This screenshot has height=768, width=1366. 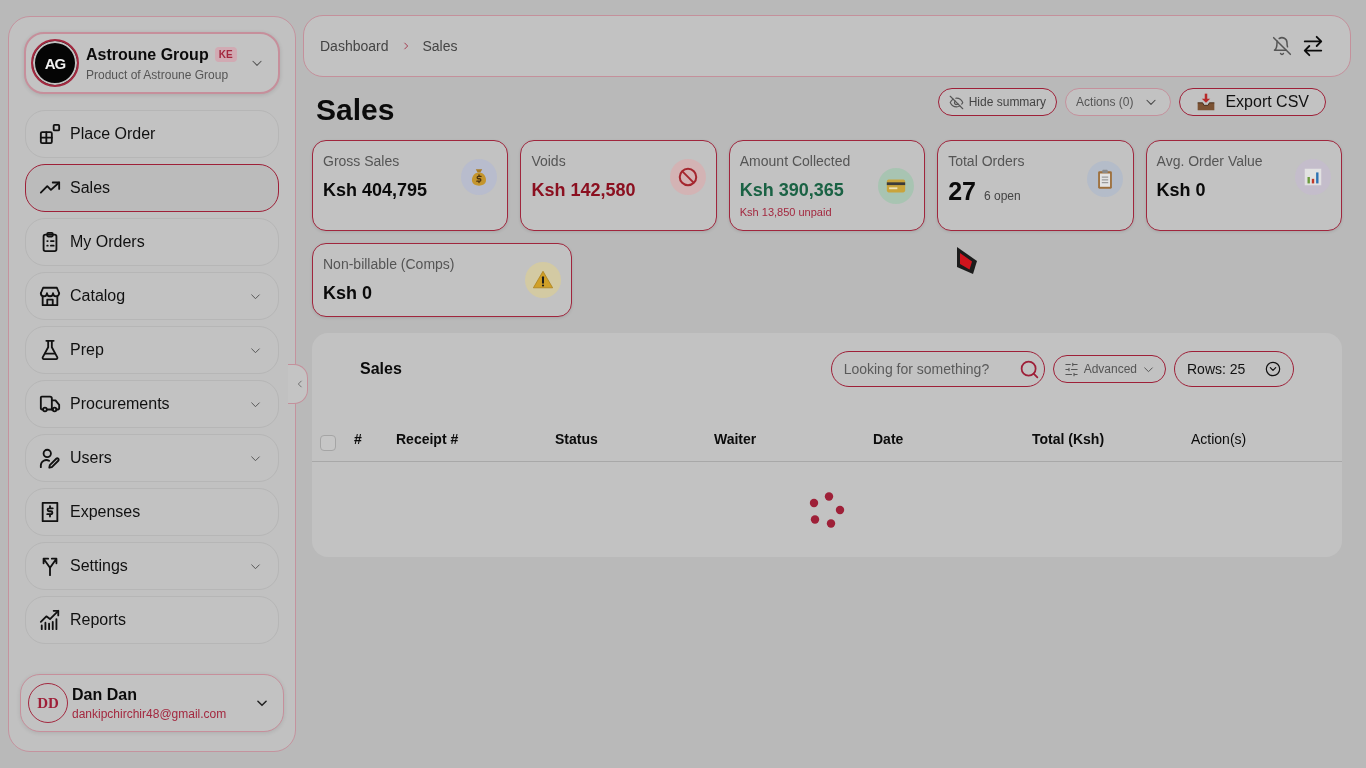 I want to click on column-header: Action(s), so click(x=1219, y=439).